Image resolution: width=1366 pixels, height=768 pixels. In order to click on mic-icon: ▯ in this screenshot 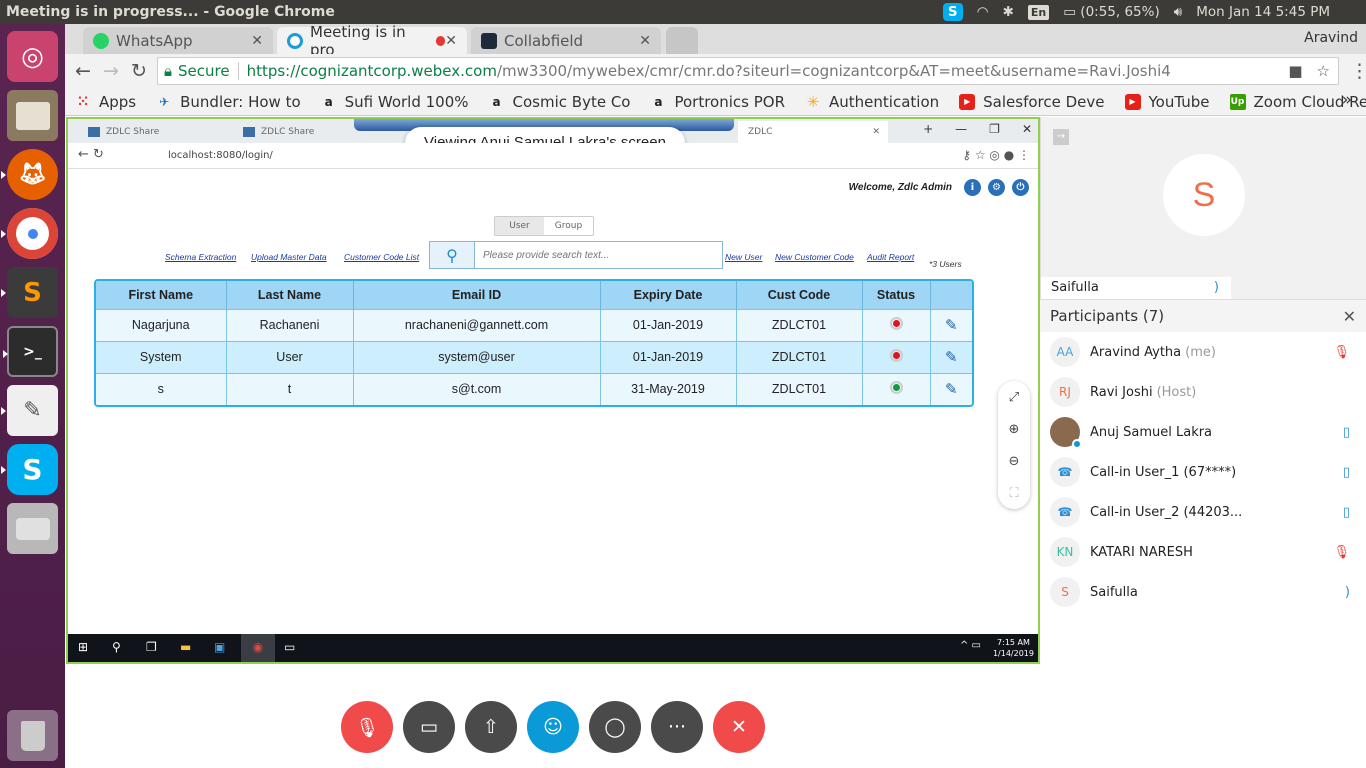, I will do `click(1346, 512)`.